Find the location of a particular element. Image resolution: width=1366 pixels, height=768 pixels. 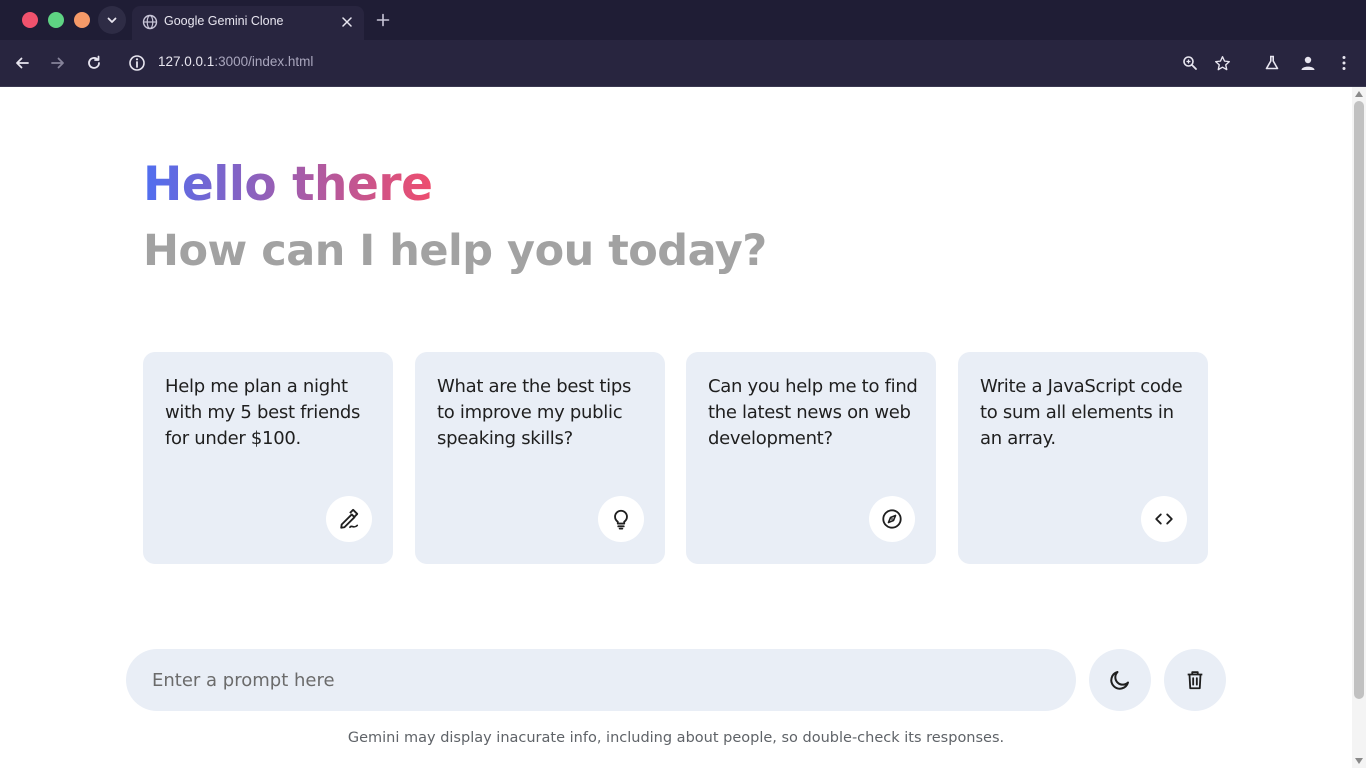

window-maximize-button is located at coordinates (82, 20).